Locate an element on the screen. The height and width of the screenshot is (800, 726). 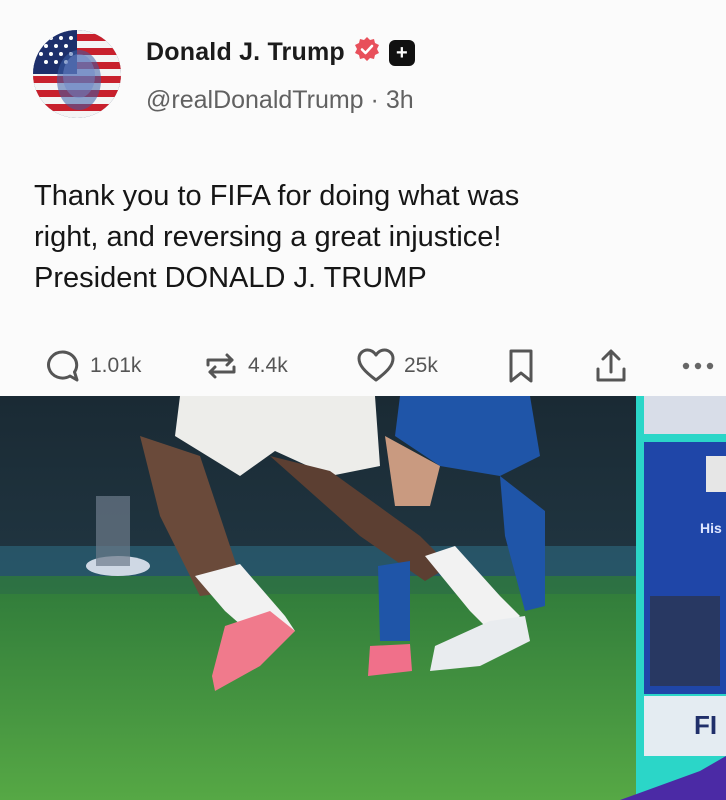
share-button is located at coordinates (611, 366).